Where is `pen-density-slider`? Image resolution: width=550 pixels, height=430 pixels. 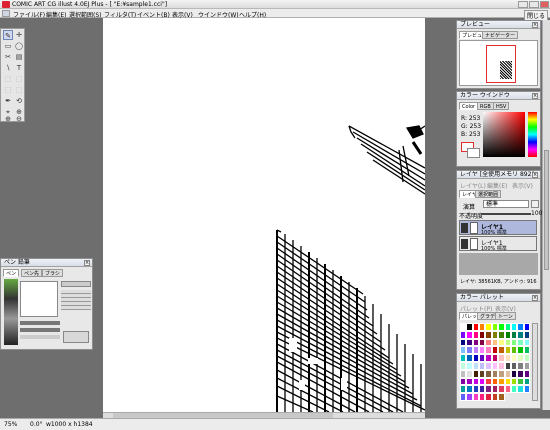 pen-density-slider is located at coordinates (40, 337).